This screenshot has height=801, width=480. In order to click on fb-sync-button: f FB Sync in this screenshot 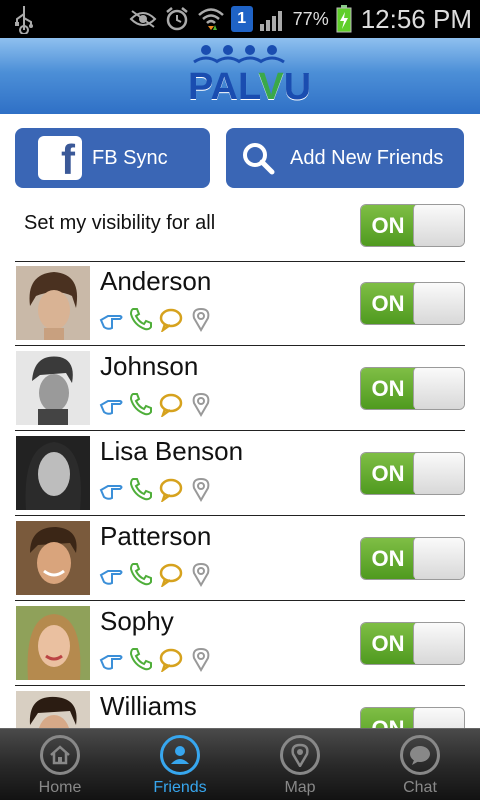, I will do `click(112, 158)`.